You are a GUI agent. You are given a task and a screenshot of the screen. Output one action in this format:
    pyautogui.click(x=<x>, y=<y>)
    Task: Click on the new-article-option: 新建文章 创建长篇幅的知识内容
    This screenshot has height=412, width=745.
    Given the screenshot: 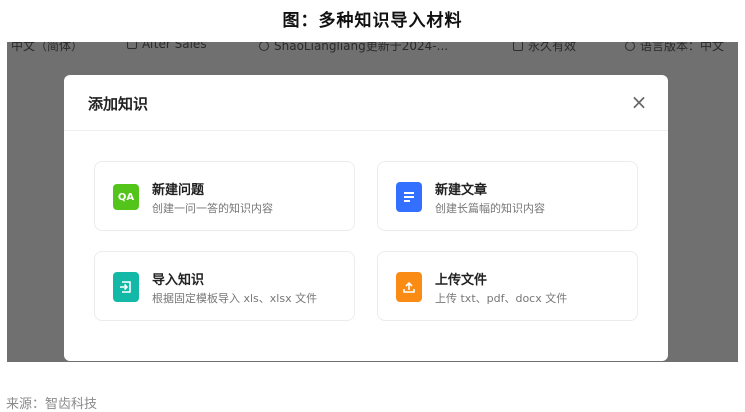 What is the action you would take?
    pyautogui.click(x=507, y=196)
    